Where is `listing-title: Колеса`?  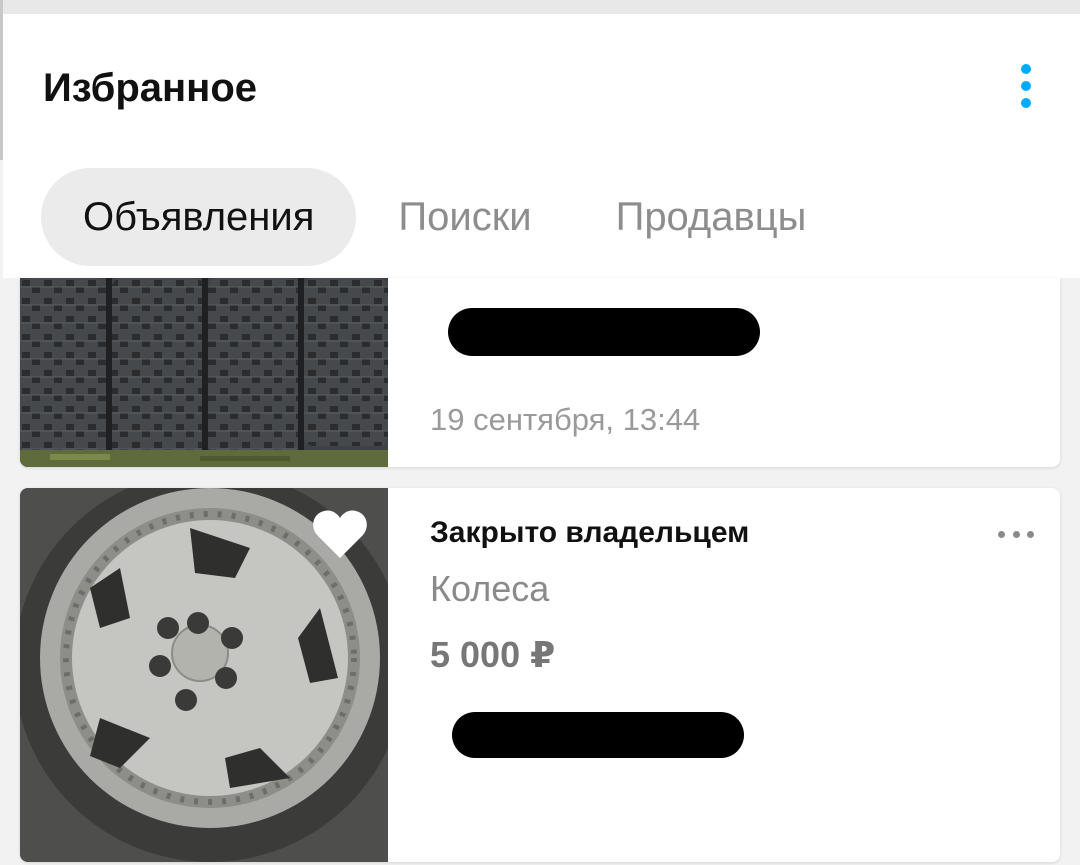 listing-title: Колеса is located at coordinates (489, 589).